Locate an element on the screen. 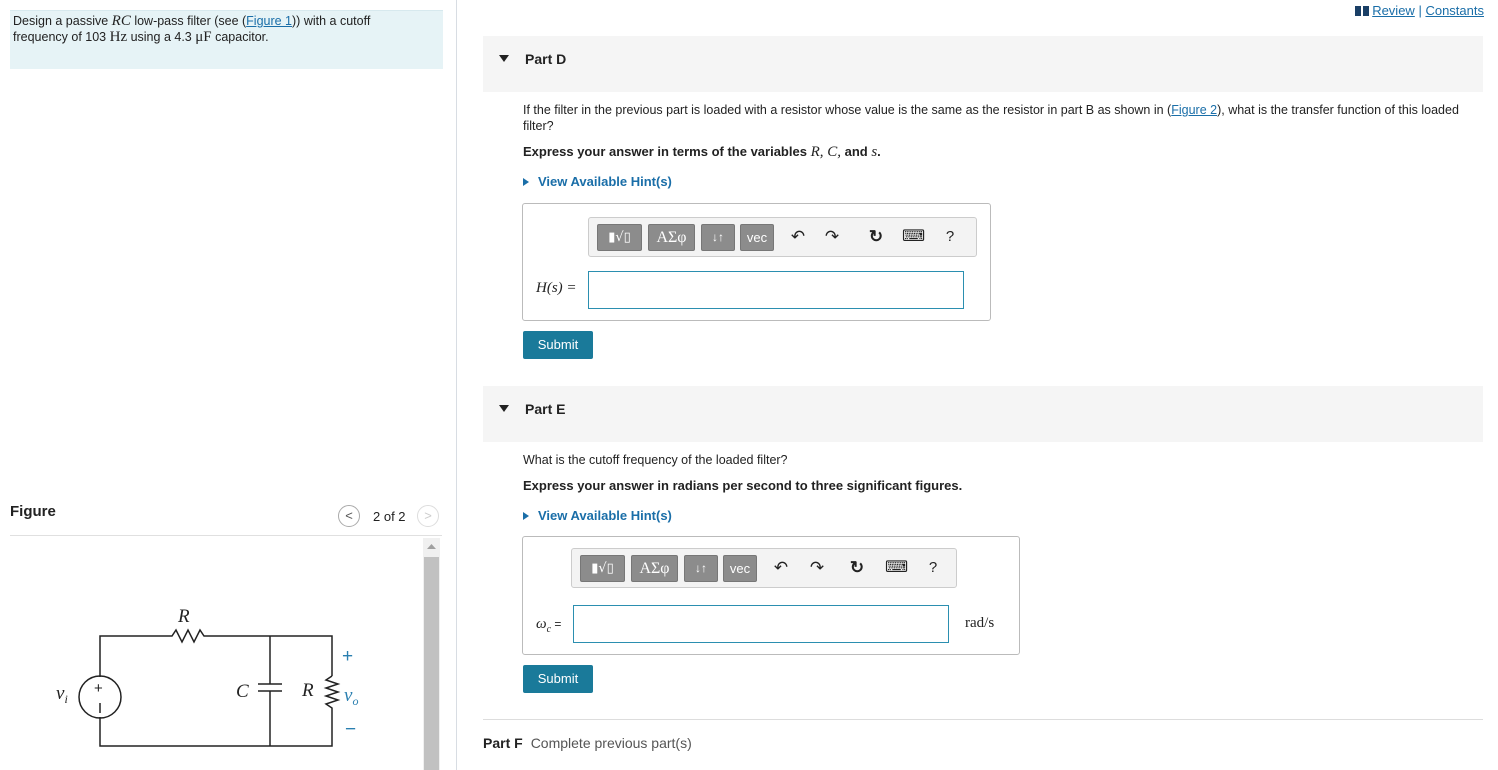 The height and width of the screenshot is (770, 1498). part-f-row: Part F Complete previous part(s) is located at coordinates (587, 743).